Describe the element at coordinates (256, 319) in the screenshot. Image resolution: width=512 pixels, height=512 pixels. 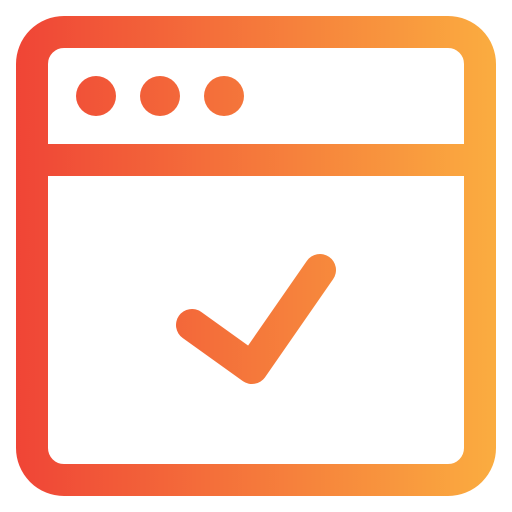
I see `checkmark-icon` at that location.